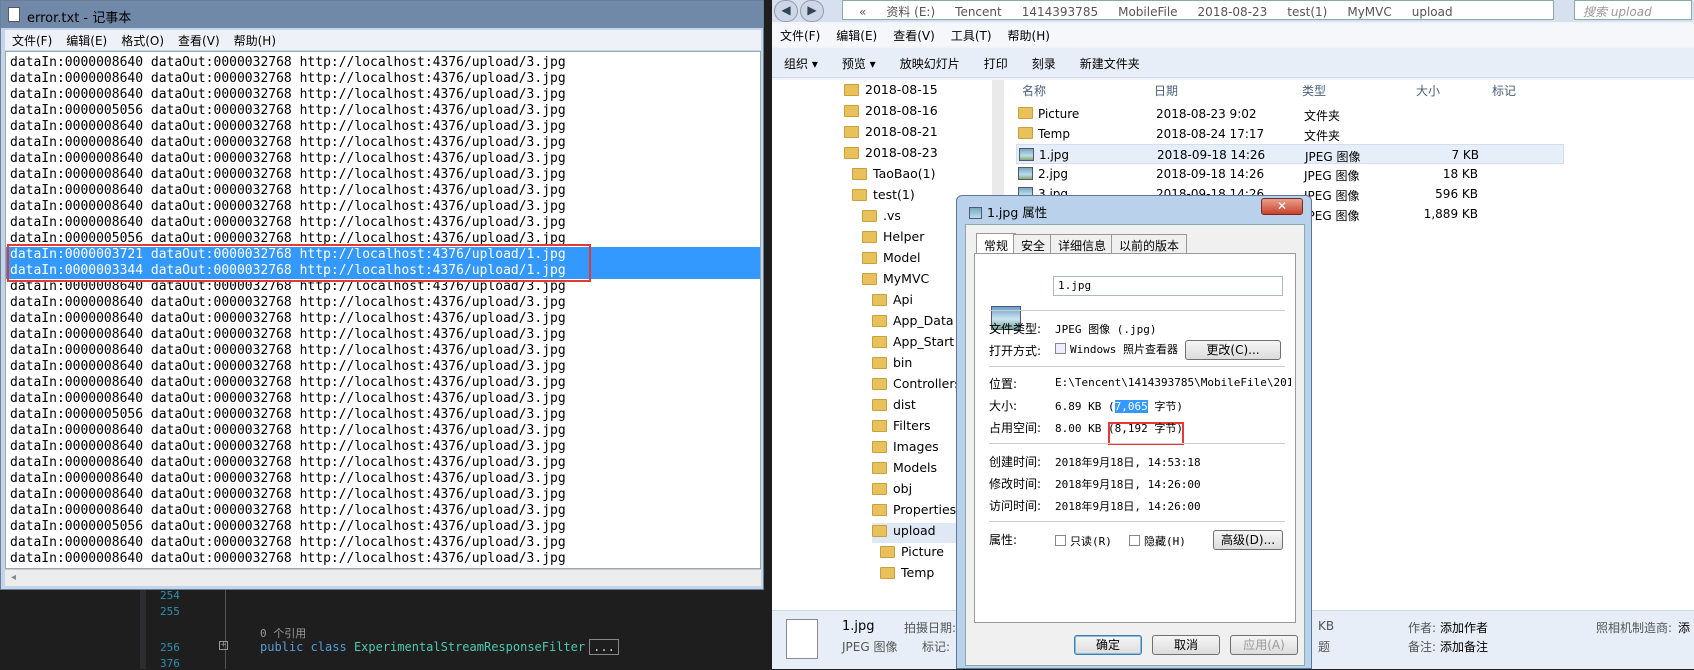 The image size is (1694, 670). I want to click on readonly-checkbox: 只读(R), so click(1083, 541).